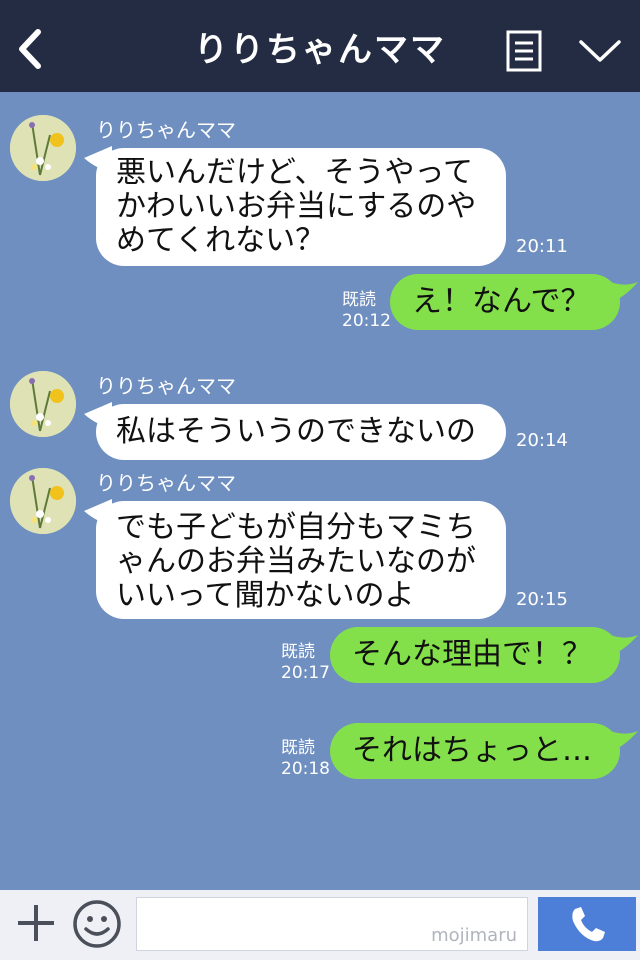 Image resolution: width=640 pixels, height=960 pixels. I want to click on outgoing-message: そんな理由で！？, so click(475, 655).